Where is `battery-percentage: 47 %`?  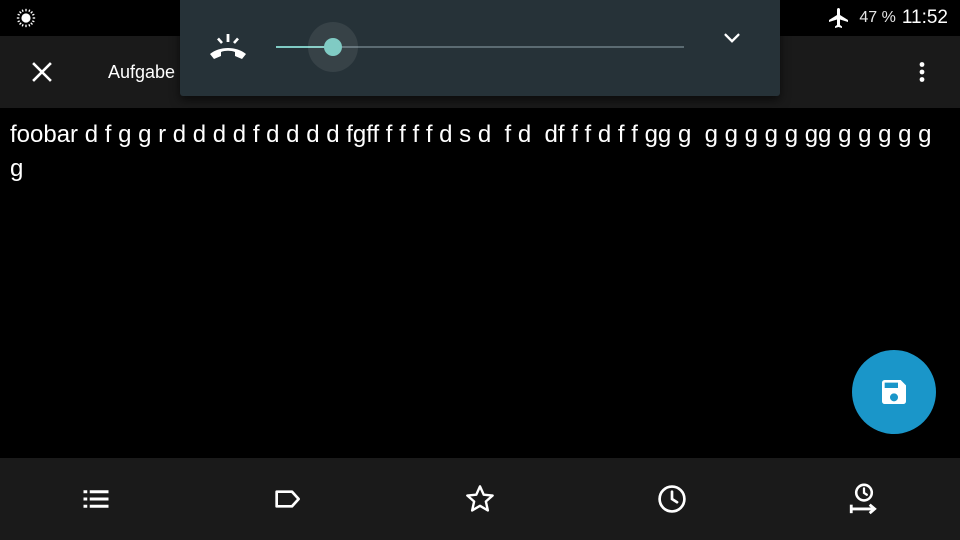
battery-percentage: 47 % is located at coordinates (877, 17).